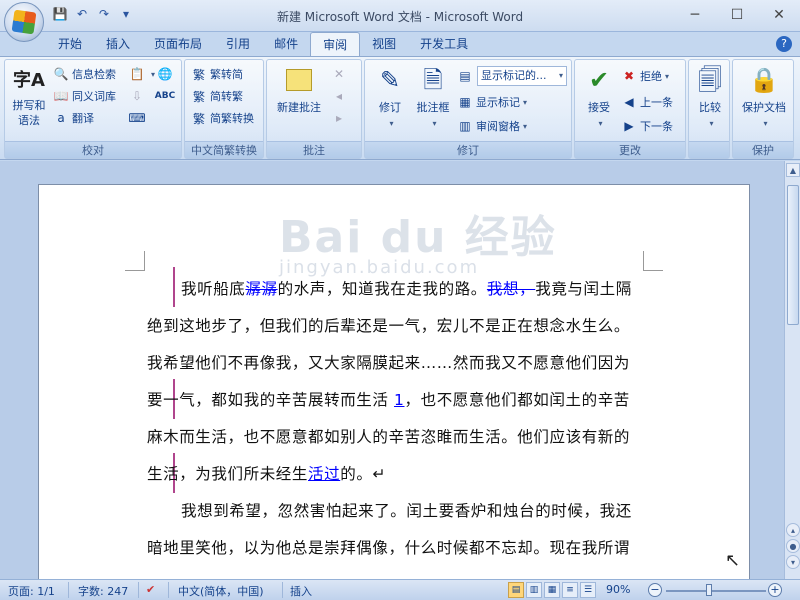 This screenshot has height=600, width=800. Describe the element at coordinates (465, 126) in the screenshot. I see `reviewing-pane-icon: ▥` at that location.